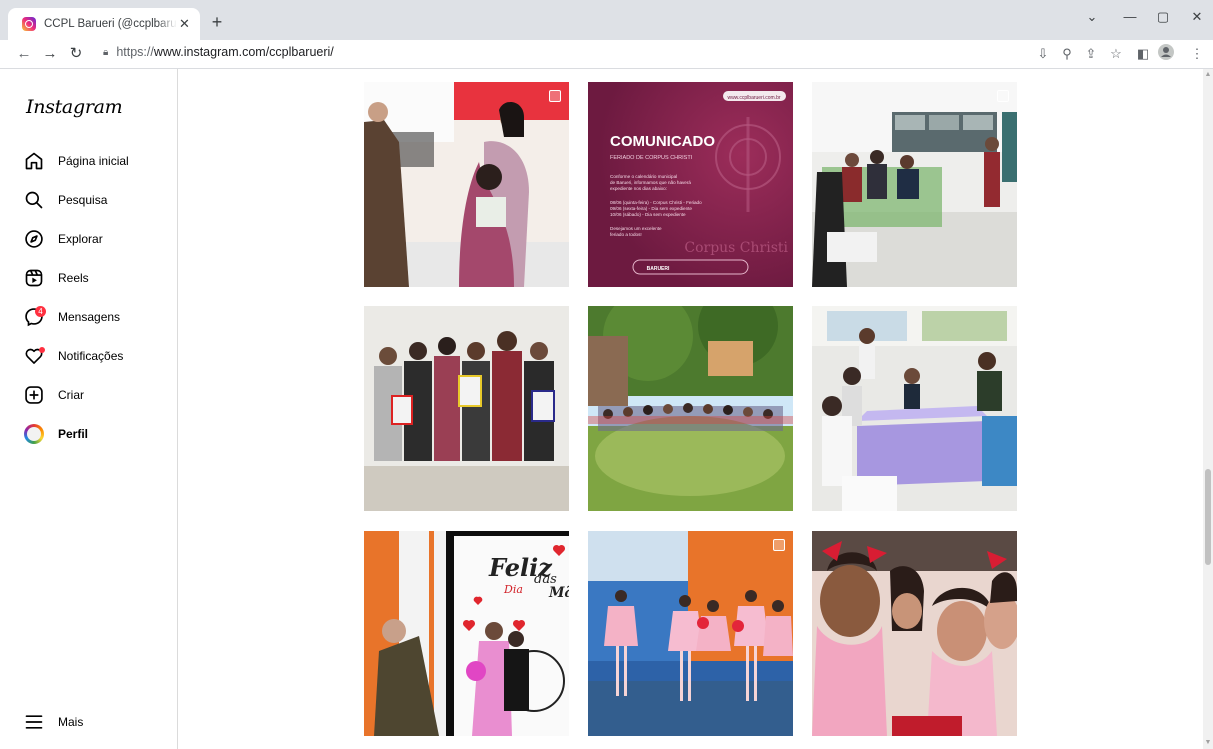  I want to click on nav-search: Pesquisa, so click(65, 200).